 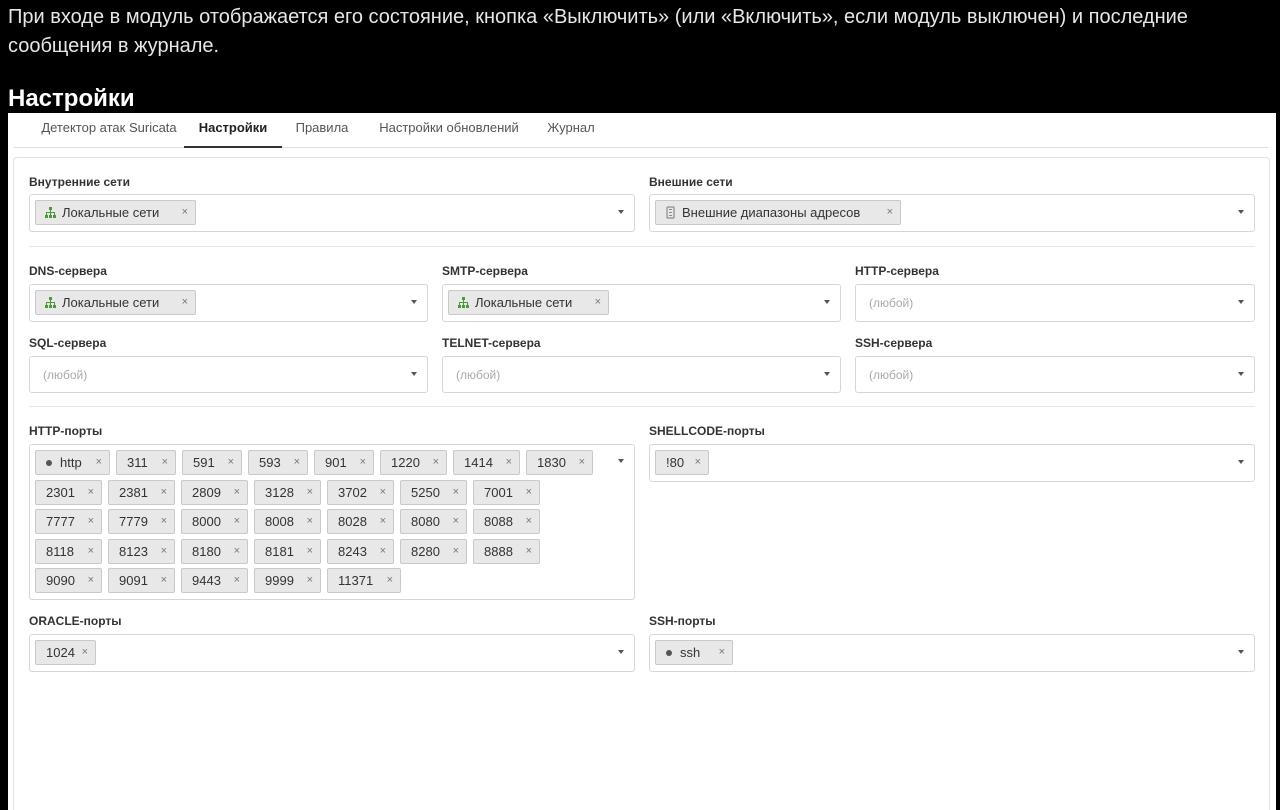 I want to click on internal-networks-label: Внутренние сети, so click(x=79, y=182).